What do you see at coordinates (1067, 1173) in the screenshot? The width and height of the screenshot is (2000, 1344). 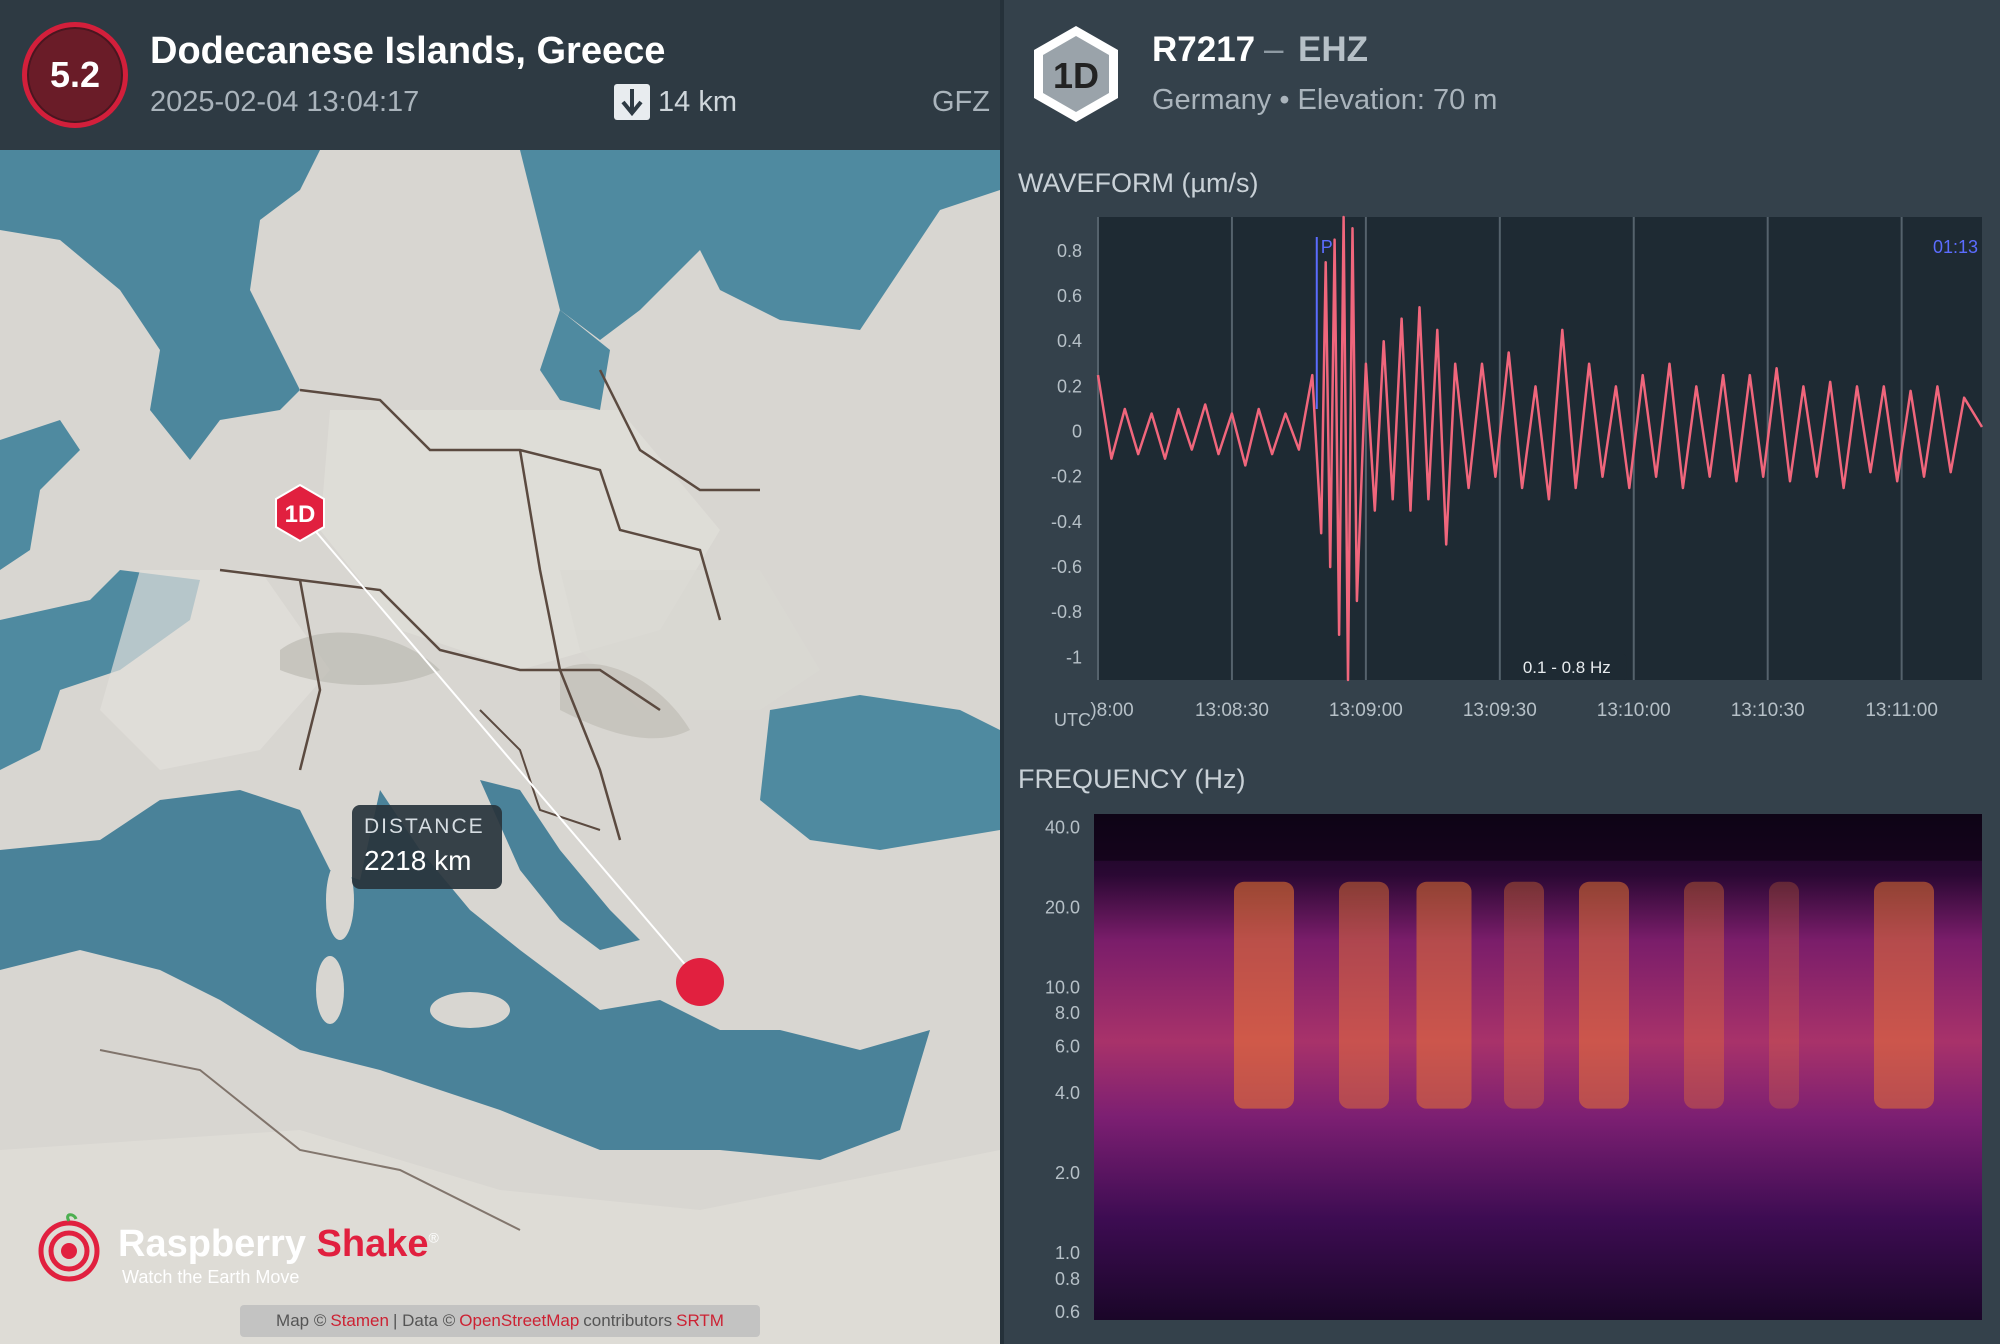 I see `spectrogram-y-tick: 2.0` at bounding box center [1067, 1173].